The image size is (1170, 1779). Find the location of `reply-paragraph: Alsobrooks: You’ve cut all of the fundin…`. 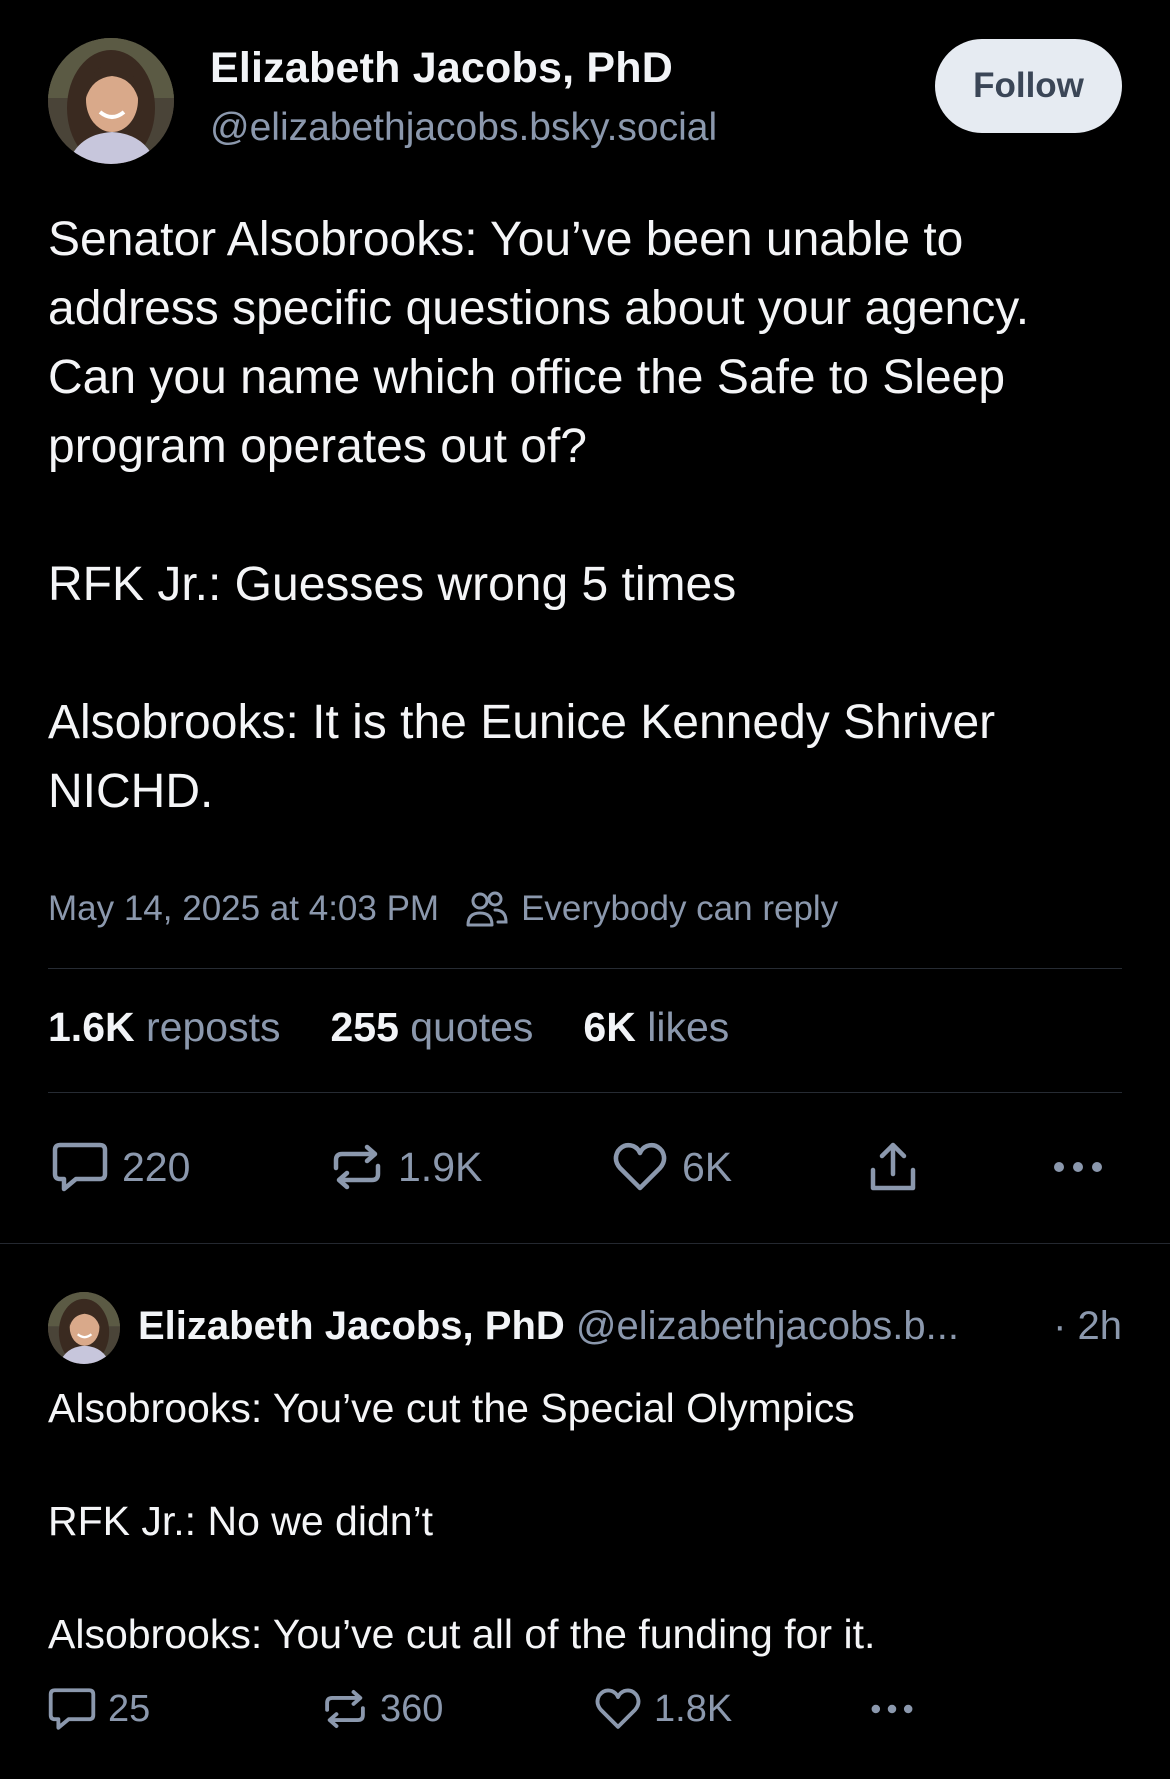

reply-paragraph: Alsobrooks: You’ve cut all of the fundin… is located at coordinates (462, 1634).